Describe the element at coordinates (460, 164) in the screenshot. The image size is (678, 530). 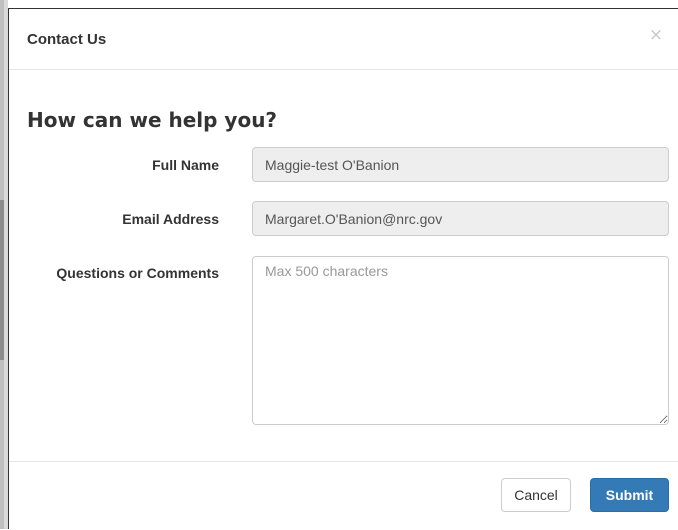
I see `full-name-field` at that location.